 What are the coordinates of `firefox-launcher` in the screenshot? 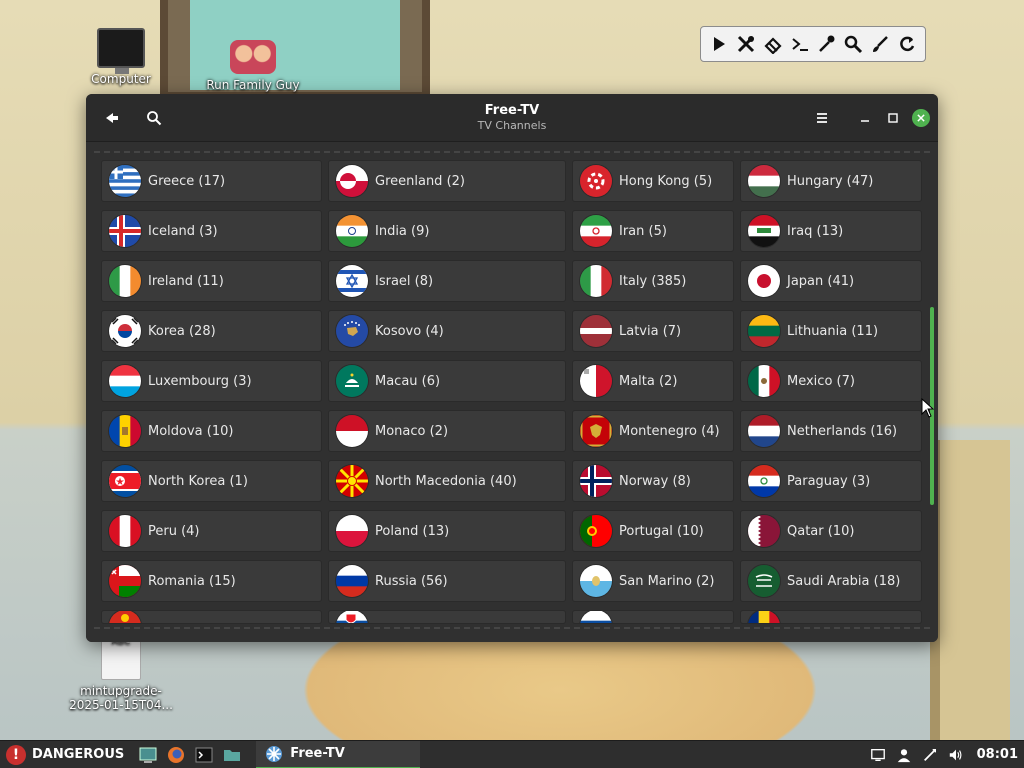 It's located at (176, 754).